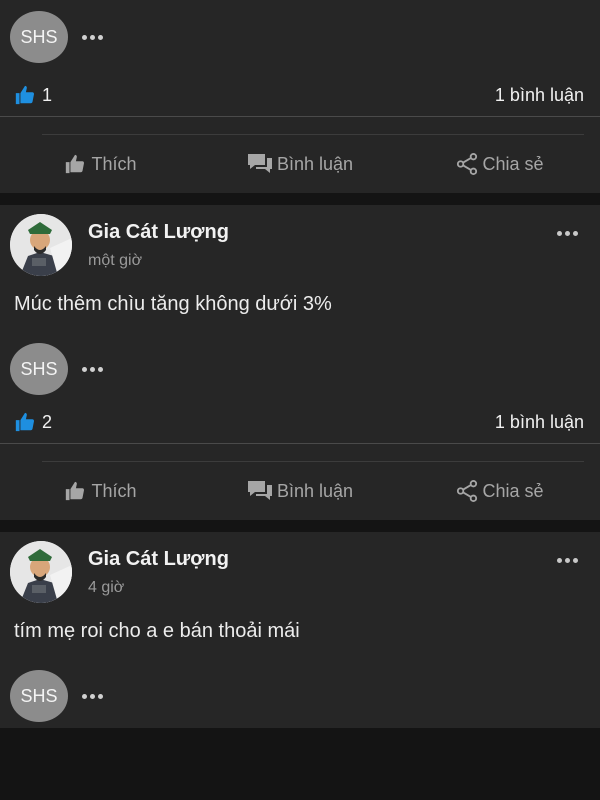  Describe the element at coordinates (157, 631) in the screenshot. I see `post-text: tím mẹ roi cho a e bán thoải mái` at that location.